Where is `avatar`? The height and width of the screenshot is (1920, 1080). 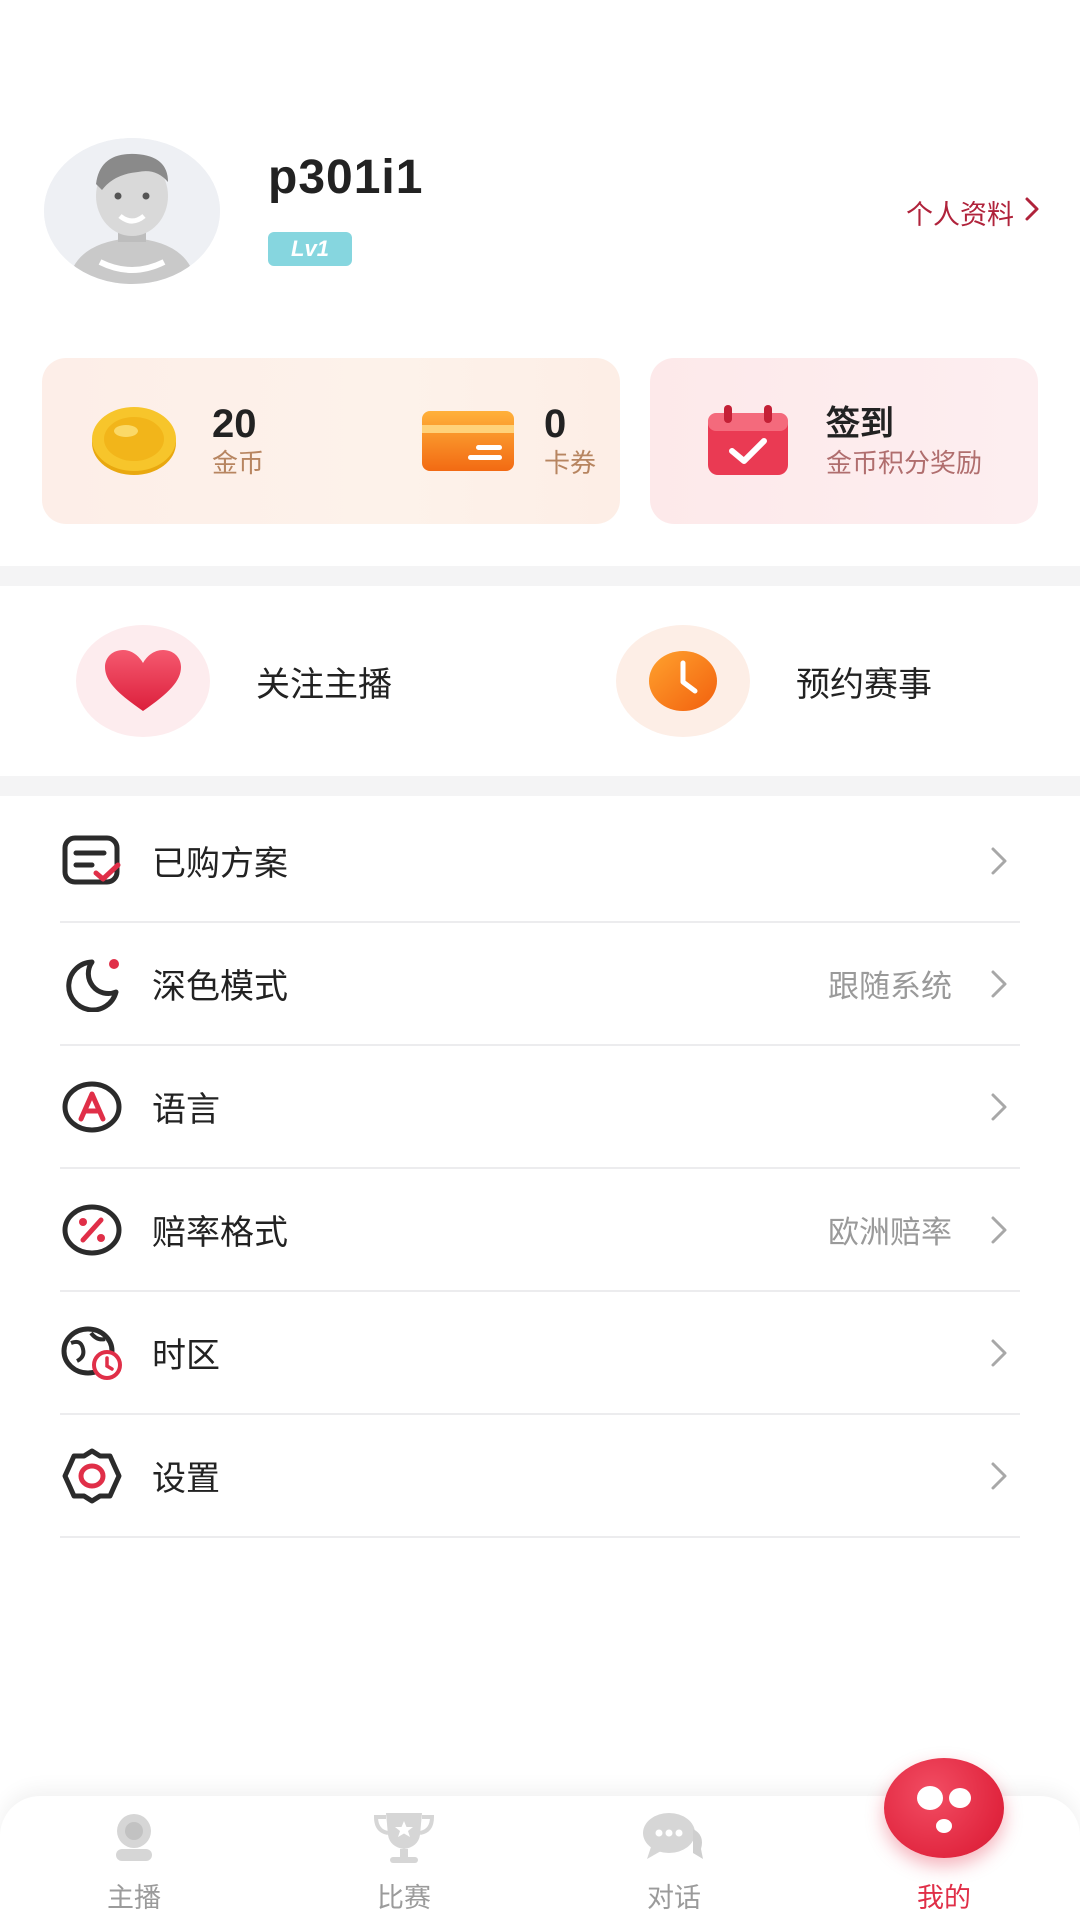 avatar is located at coordinates (132, 211).